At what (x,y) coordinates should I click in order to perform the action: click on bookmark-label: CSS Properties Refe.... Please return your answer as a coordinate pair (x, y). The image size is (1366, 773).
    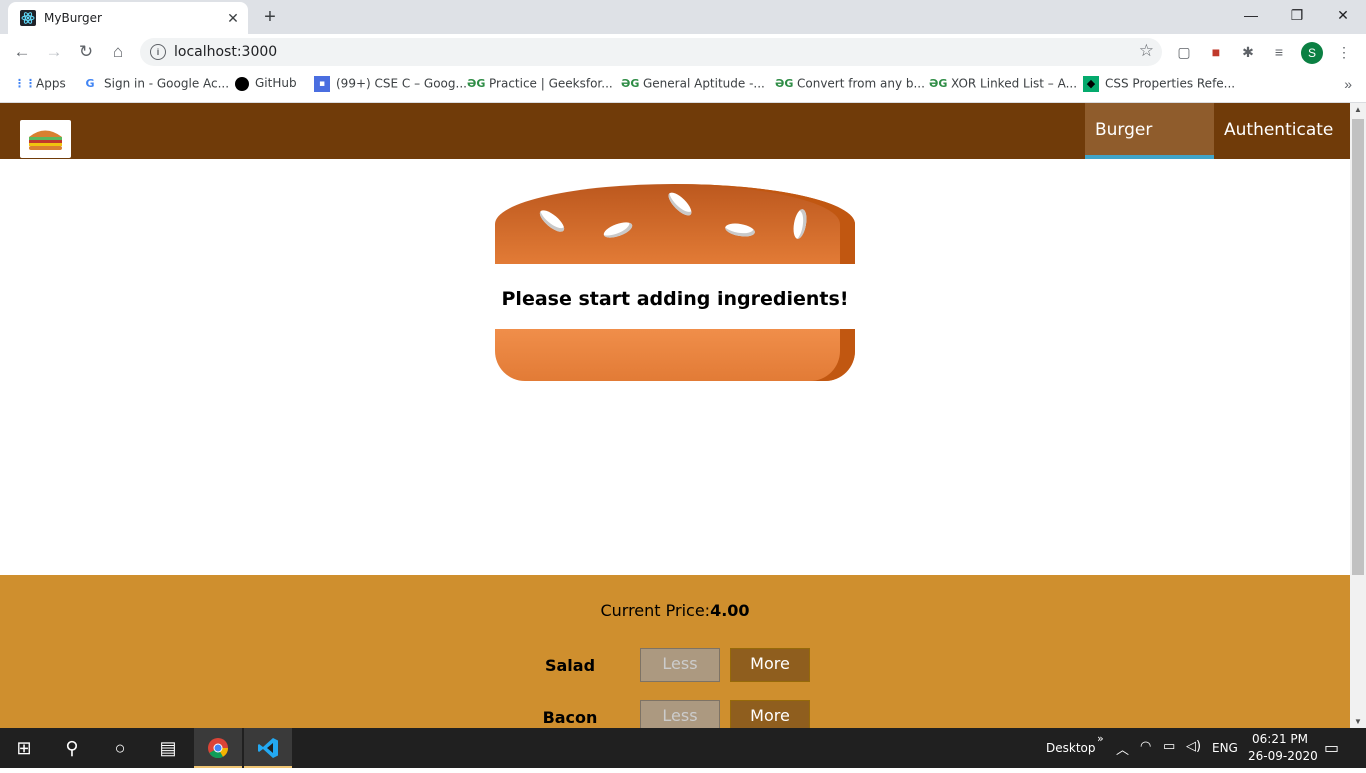
    Looking at the image, I should click on (1170, 83).